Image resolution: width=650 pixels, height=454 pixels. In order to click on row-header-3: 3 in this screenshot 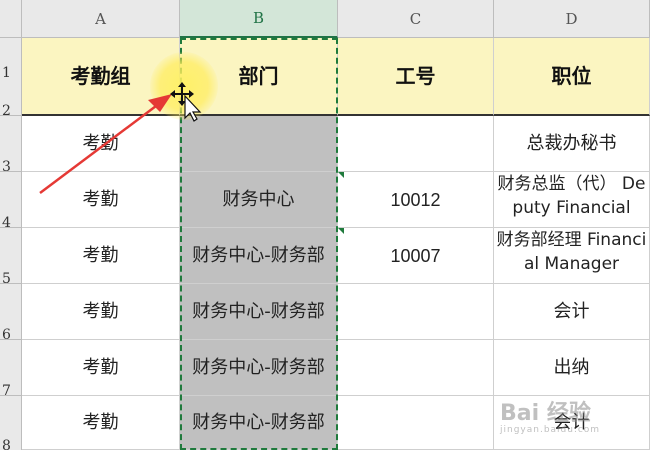, I will do `click(11, 145)`.